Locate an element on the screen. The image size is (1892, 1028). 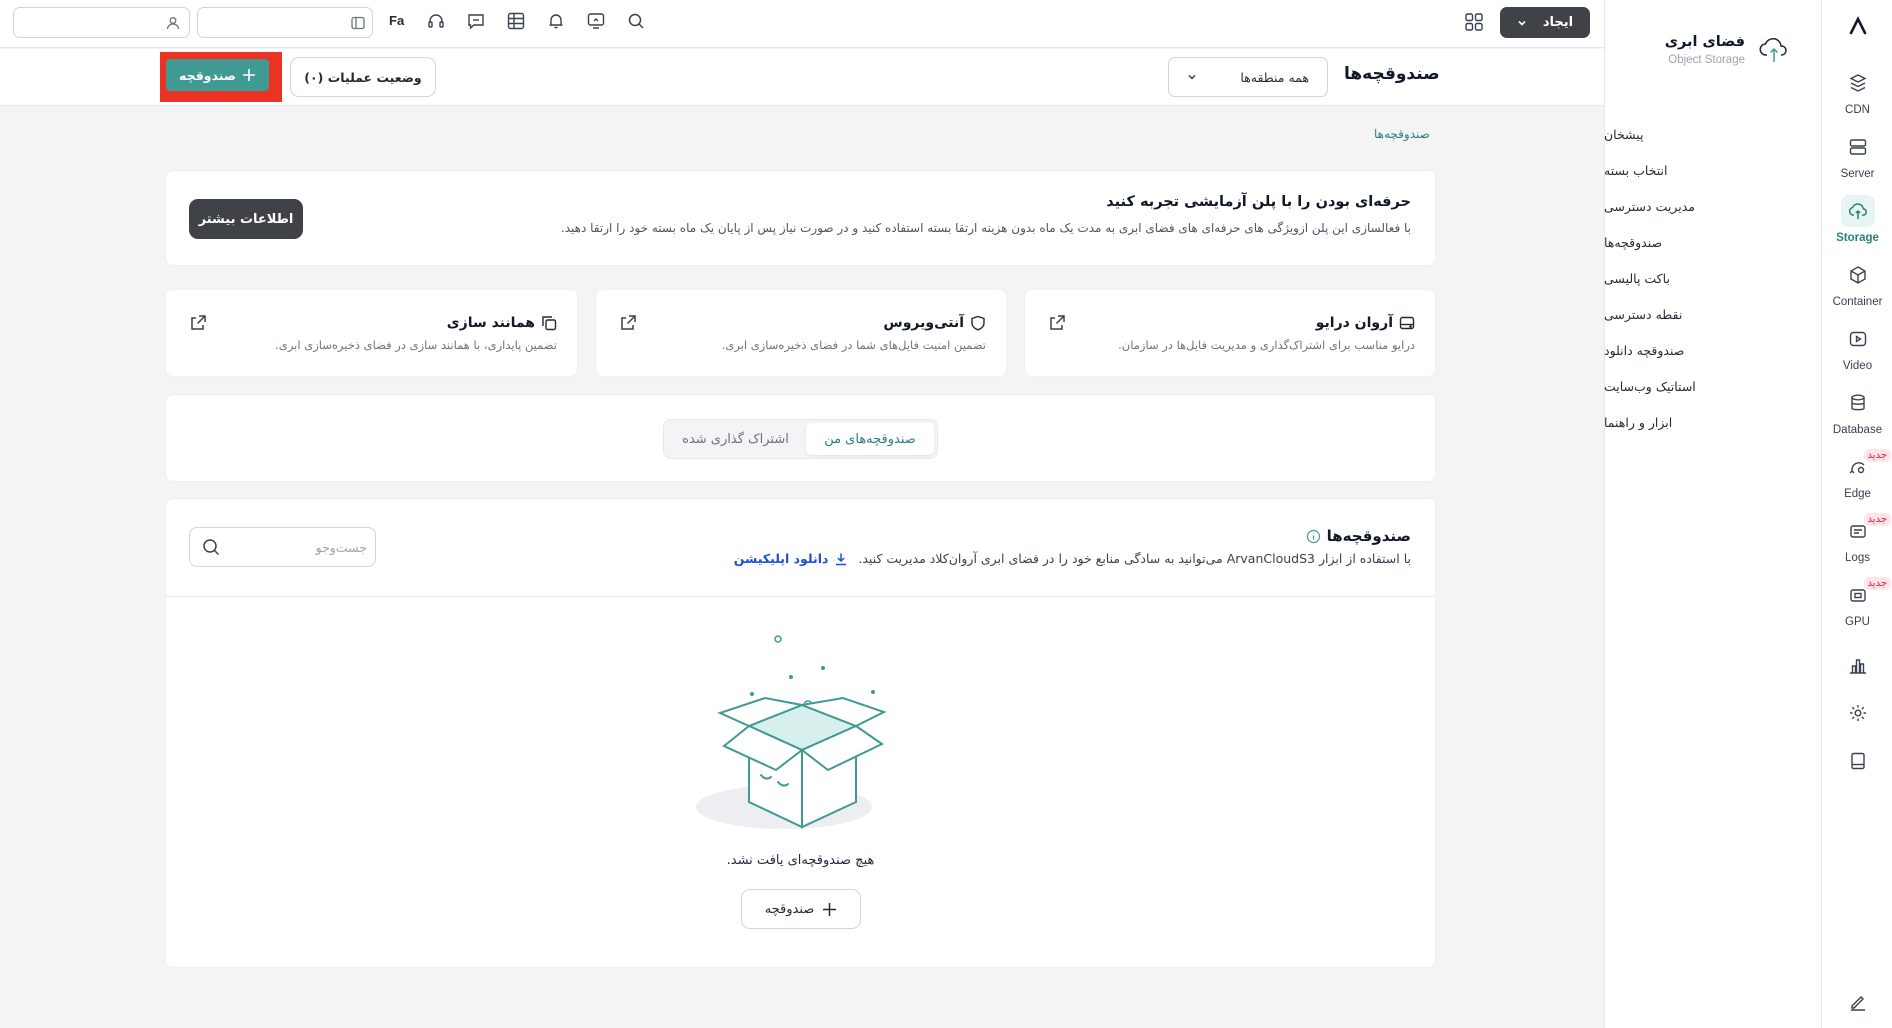
top-bar: ایجاد Fa is located at coordinates (802, 24).